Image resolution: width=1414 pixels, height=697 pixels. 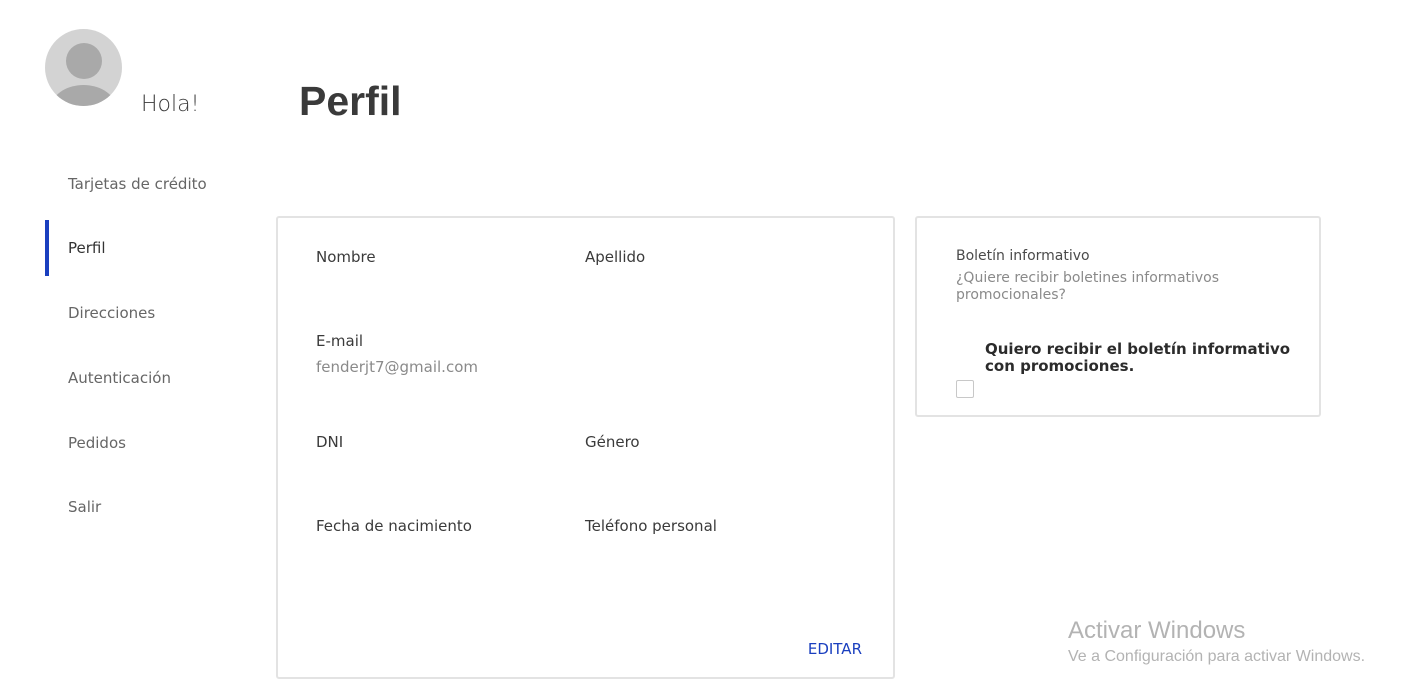 What do you see at coordinates (651, 526) in the screenshot?
I see `telefono-label: Teléfono personal` at bounding box center [651, 526].